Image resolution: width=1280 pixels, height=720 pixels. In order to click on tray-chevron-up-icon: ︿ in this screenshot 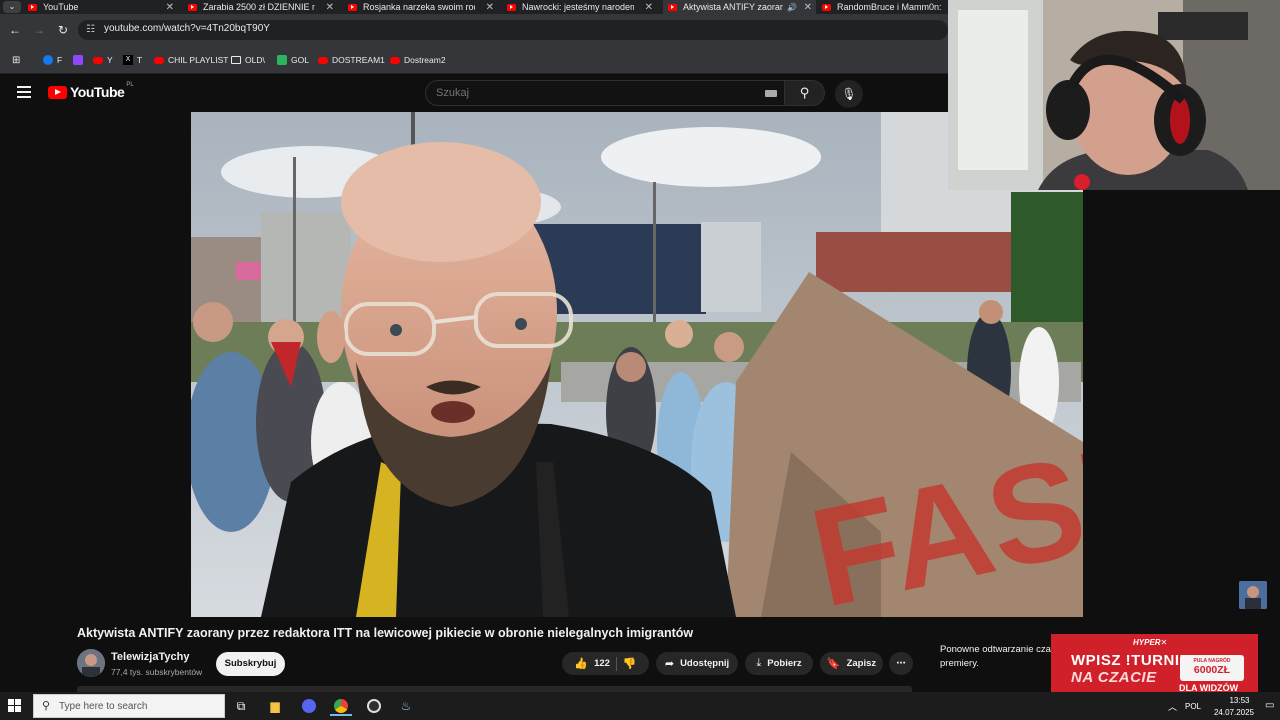, I will do `click(1172, 706)`.